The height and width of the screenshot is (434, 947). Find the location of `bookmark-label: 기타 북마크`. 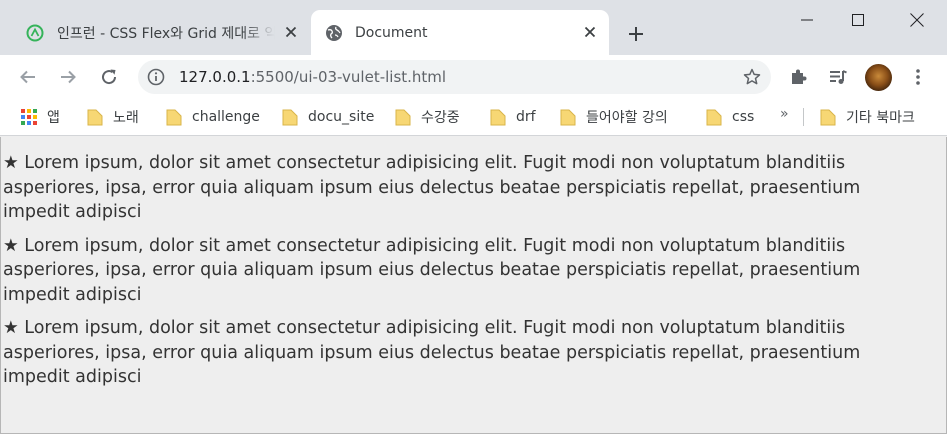

bookmark-label: 기타 북마크 is located at coordinates (880, 118).